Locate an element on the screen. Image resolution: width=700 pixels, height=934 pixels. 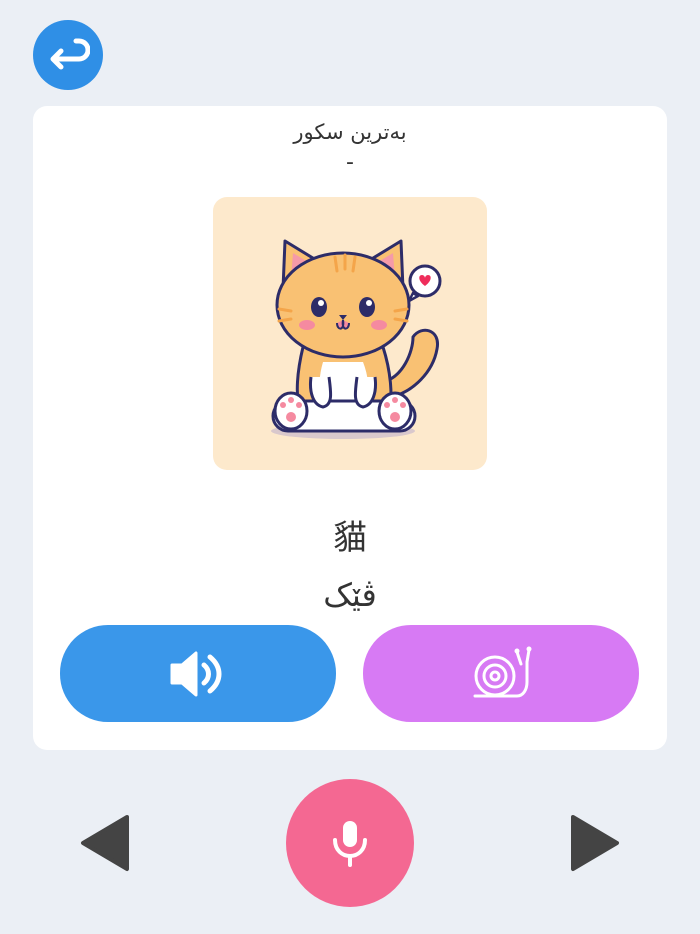
return-arrow-icon is located at coordinates (70, 54).